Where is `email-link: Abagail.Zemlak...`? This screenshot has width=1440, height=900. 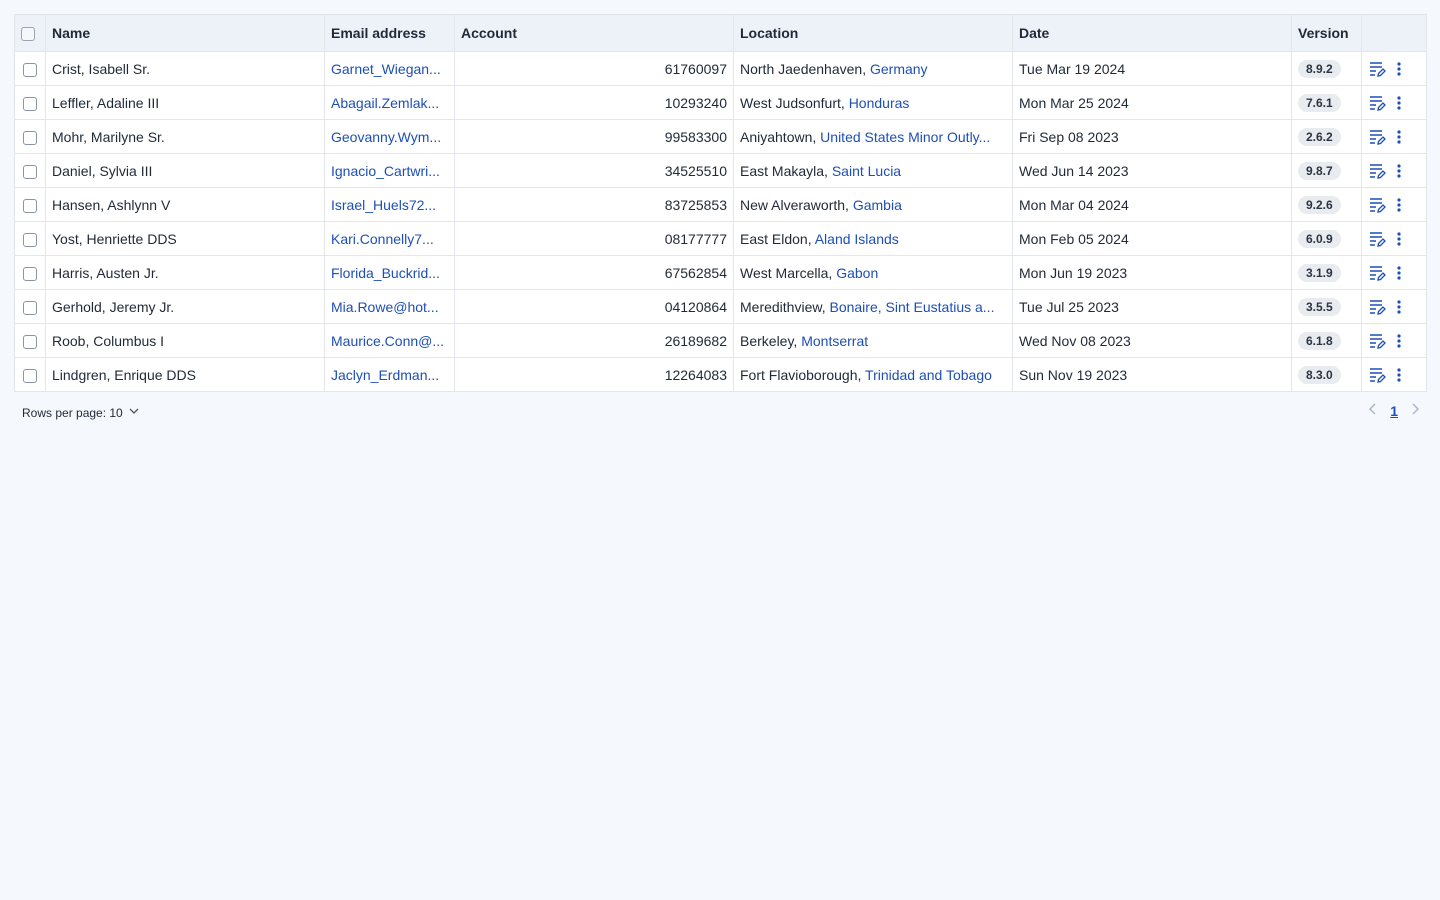
email-link: Abagail.Zemlak... is located at coordinates (385, 103).